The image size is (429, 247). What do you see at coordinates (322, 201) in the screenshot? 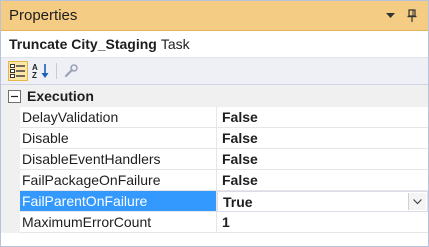
I see `property-value-dropdown: True` at bounding box center [322, 201].